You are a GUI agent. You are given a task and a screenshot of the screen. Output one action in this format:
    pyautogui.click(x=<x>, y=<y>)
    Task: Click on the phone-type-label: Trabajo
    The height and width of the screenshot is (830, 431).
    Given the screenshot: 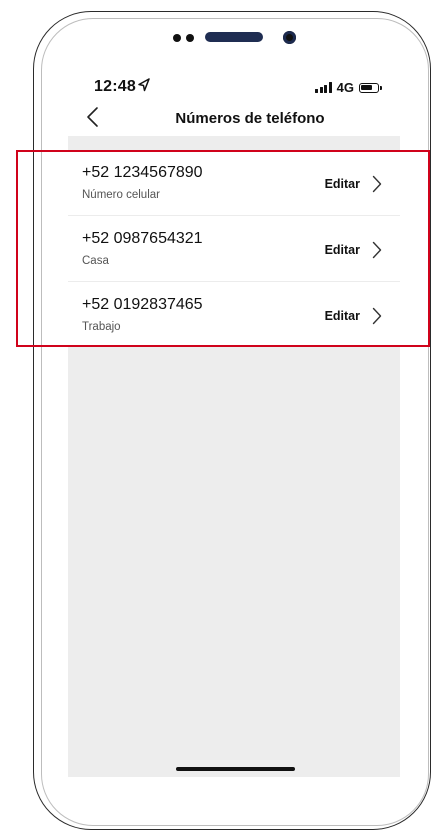 What is the action you would take?
    pyautogui.click(x=101, y=327)
    